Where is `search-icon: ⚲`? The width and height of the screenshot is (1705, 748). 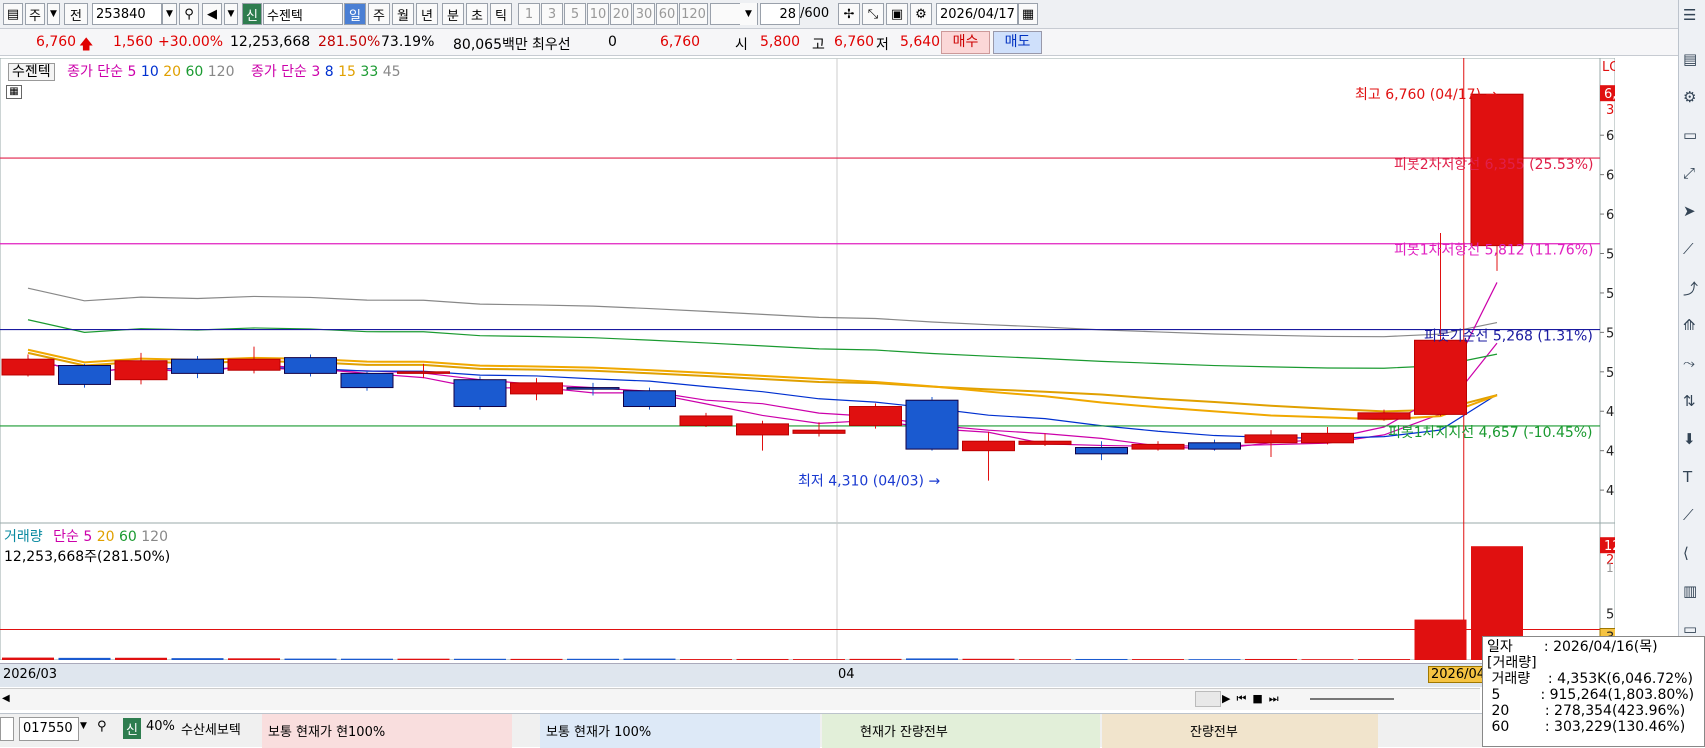 search-icon: ⚲ is located at coordinates (189, 14).